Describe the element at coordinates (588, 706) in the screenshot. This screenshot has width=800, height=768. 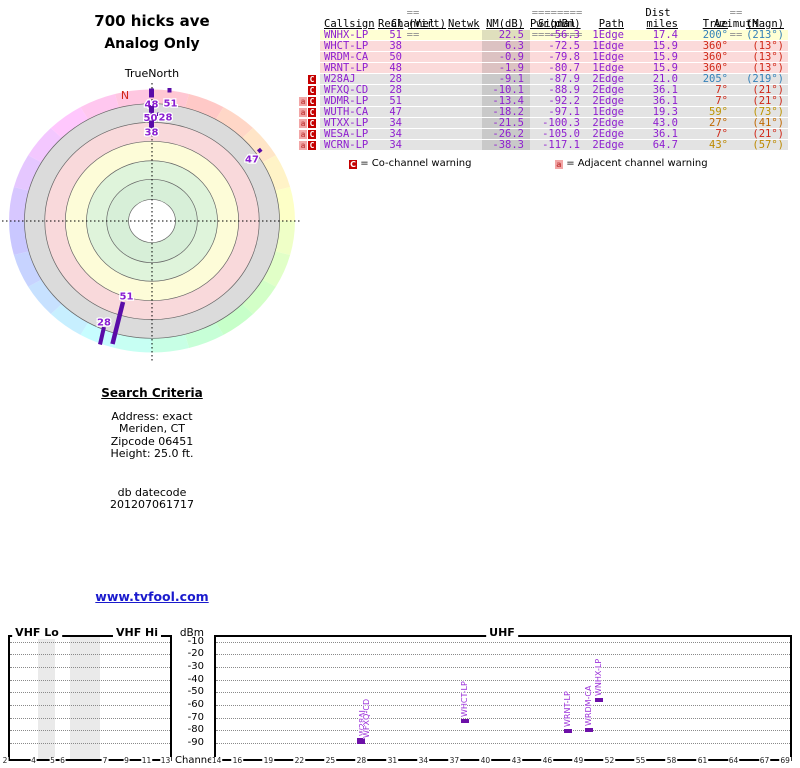
I see `spectrum-station-label: WRDM-CA` at that location.